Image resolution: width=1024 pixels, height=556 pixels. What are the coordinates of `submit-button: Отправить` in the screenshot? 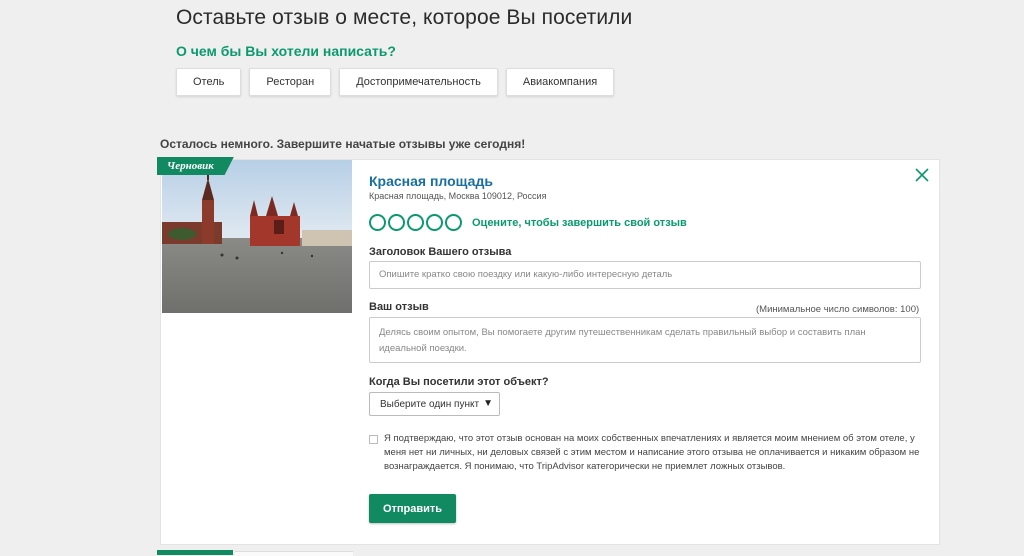 It's located at (412, 508).